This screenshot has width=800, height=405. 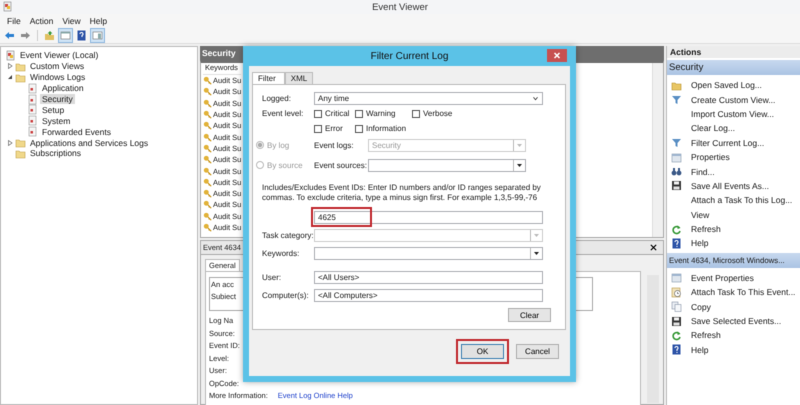 I want to click on clock-icon, so click(x=676, y=292).